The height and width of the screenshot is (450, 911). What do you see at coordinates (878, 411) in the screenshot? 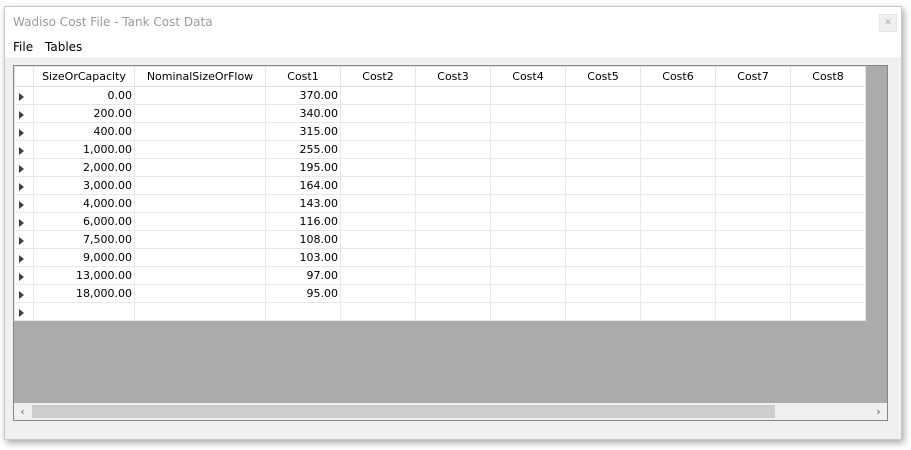
I see `scroll-right-arrow-icon: ›` at bounding box center [878, 411].